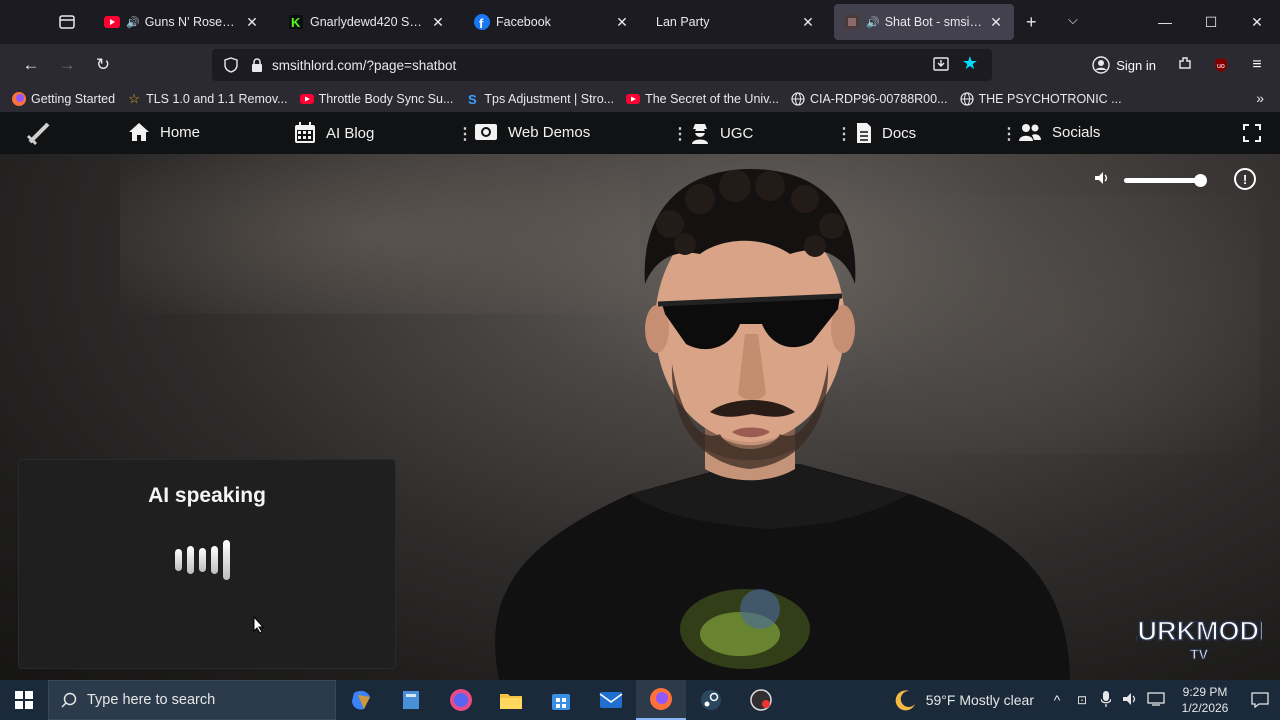 The width and height of the screenshot is (1280, 720). I want to click on taskbar-discord-icon, so click(461, 700).